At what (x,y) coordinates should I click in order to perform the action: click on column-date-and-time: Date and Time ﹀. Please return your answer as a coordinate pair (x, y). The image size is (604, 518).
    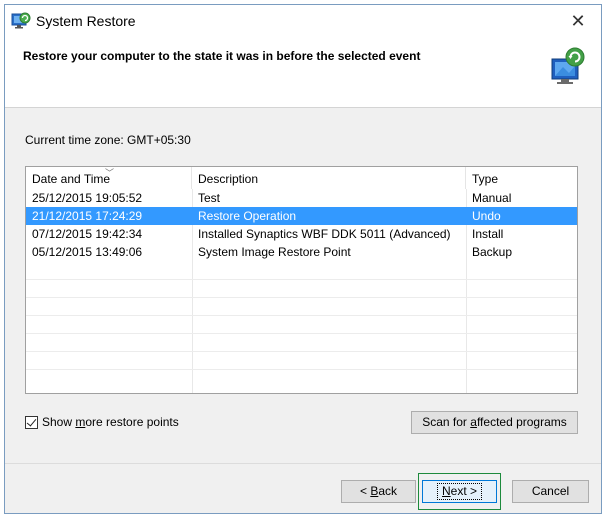
    Looking at the image, I should click on (109, 178).